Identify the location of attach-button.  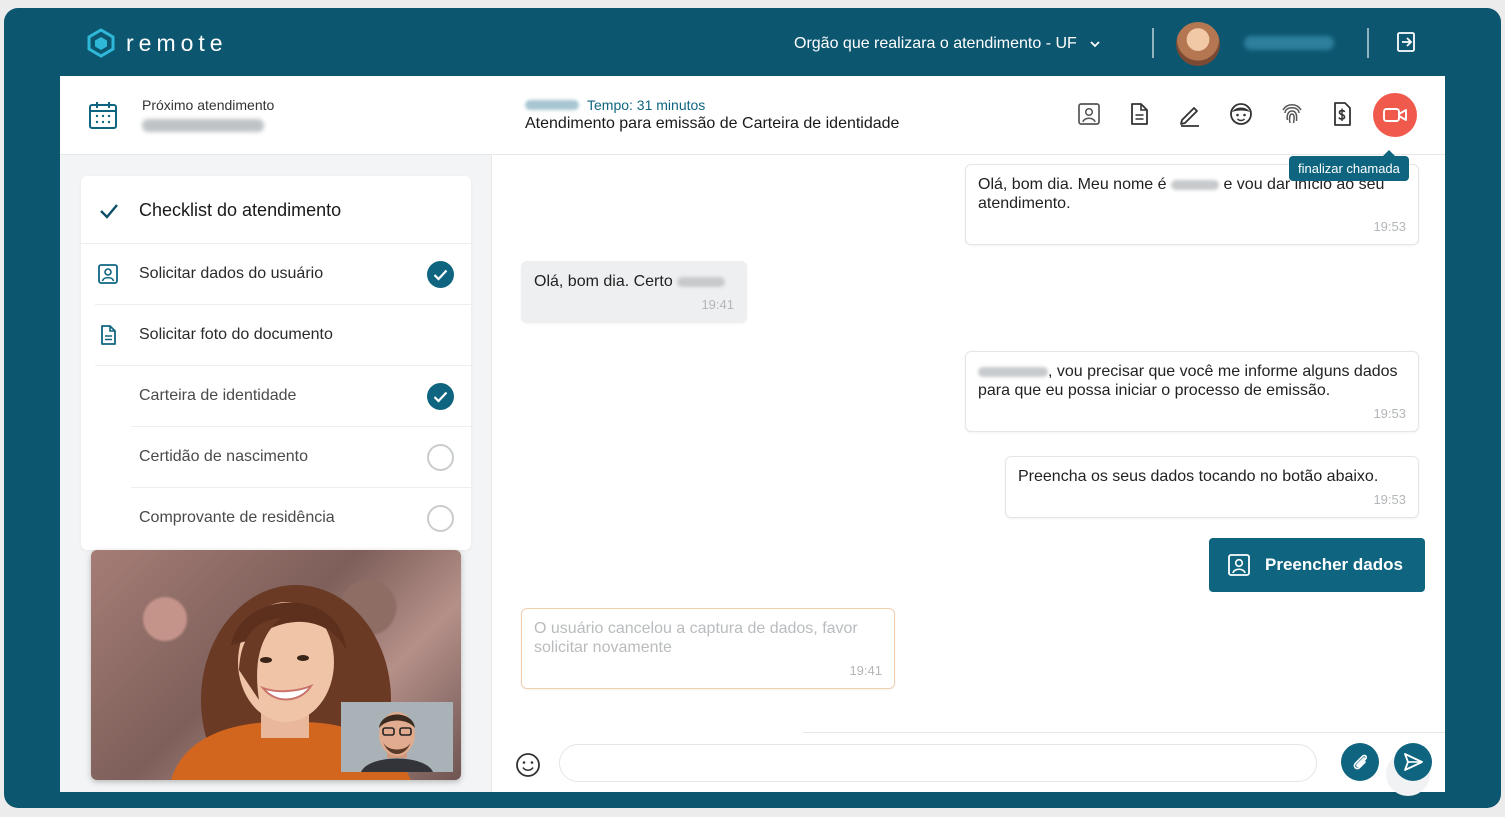
(1360, 762).